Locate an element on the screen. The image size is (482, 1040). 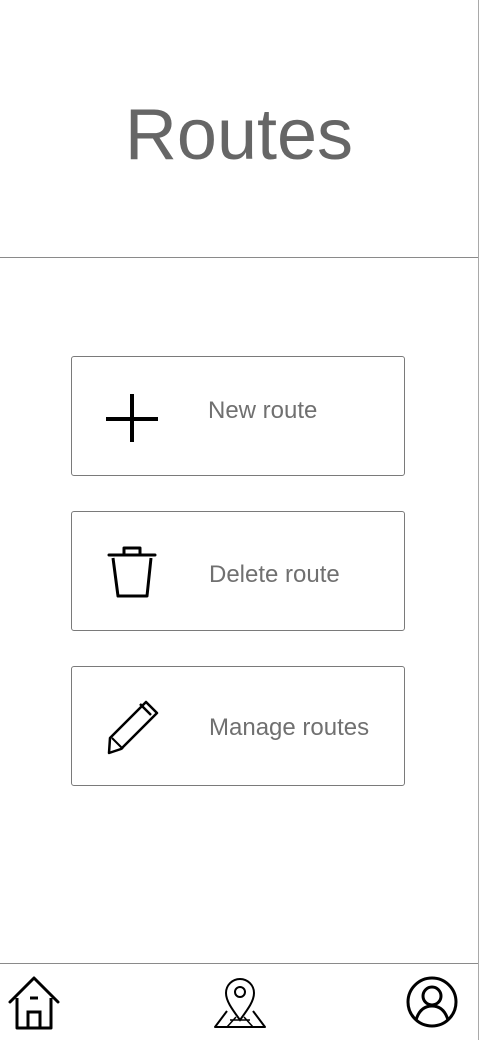
manage-routes-label: Manage routes is located at coordinates (289, 727).